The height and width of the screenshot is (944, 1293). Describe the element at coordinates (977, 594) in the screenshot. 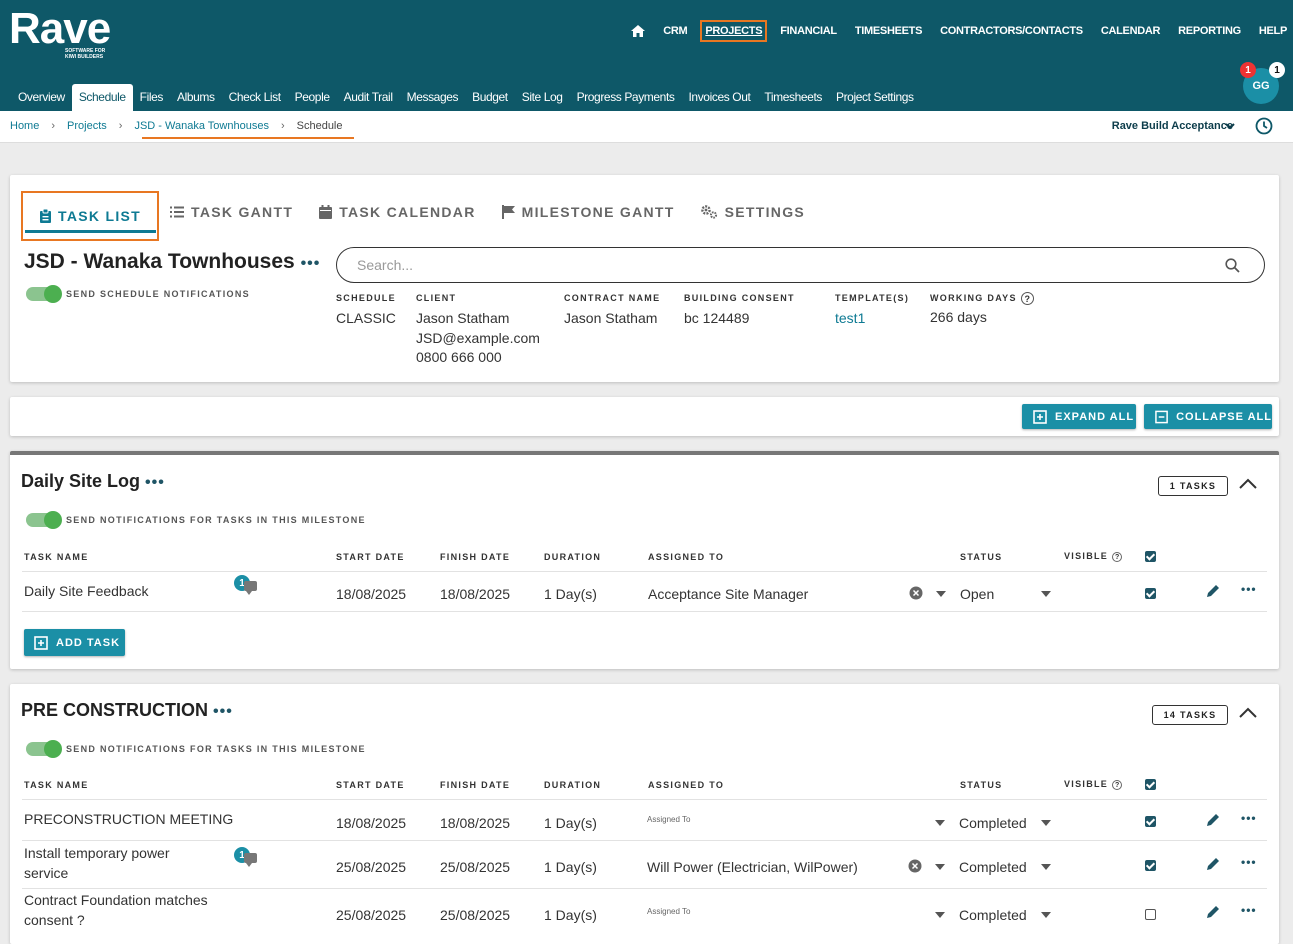

I see `task-status: Open` at that location.